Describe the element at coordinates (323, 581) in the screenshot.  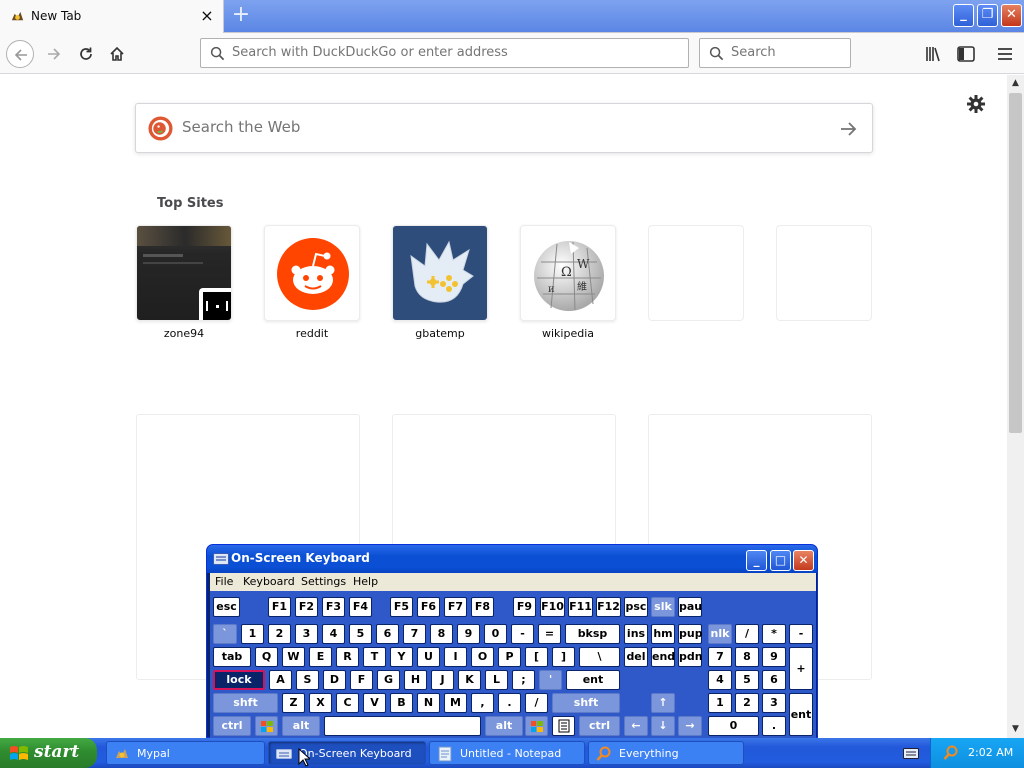
I see `osk-menu-settings: Settings` at that location.